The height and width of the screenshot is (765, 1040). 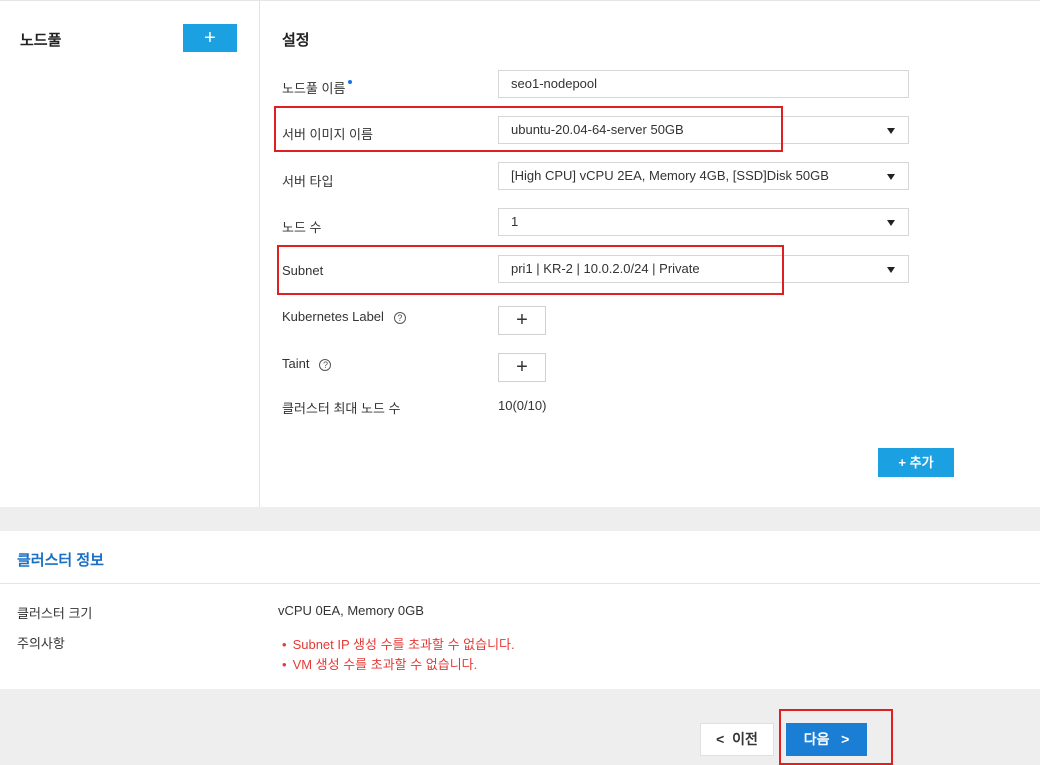 What do you see at coordinates (522, 320) in the screenshot?
I see `add-kubernetes-label-button: +` at bounding box center [522, 320].